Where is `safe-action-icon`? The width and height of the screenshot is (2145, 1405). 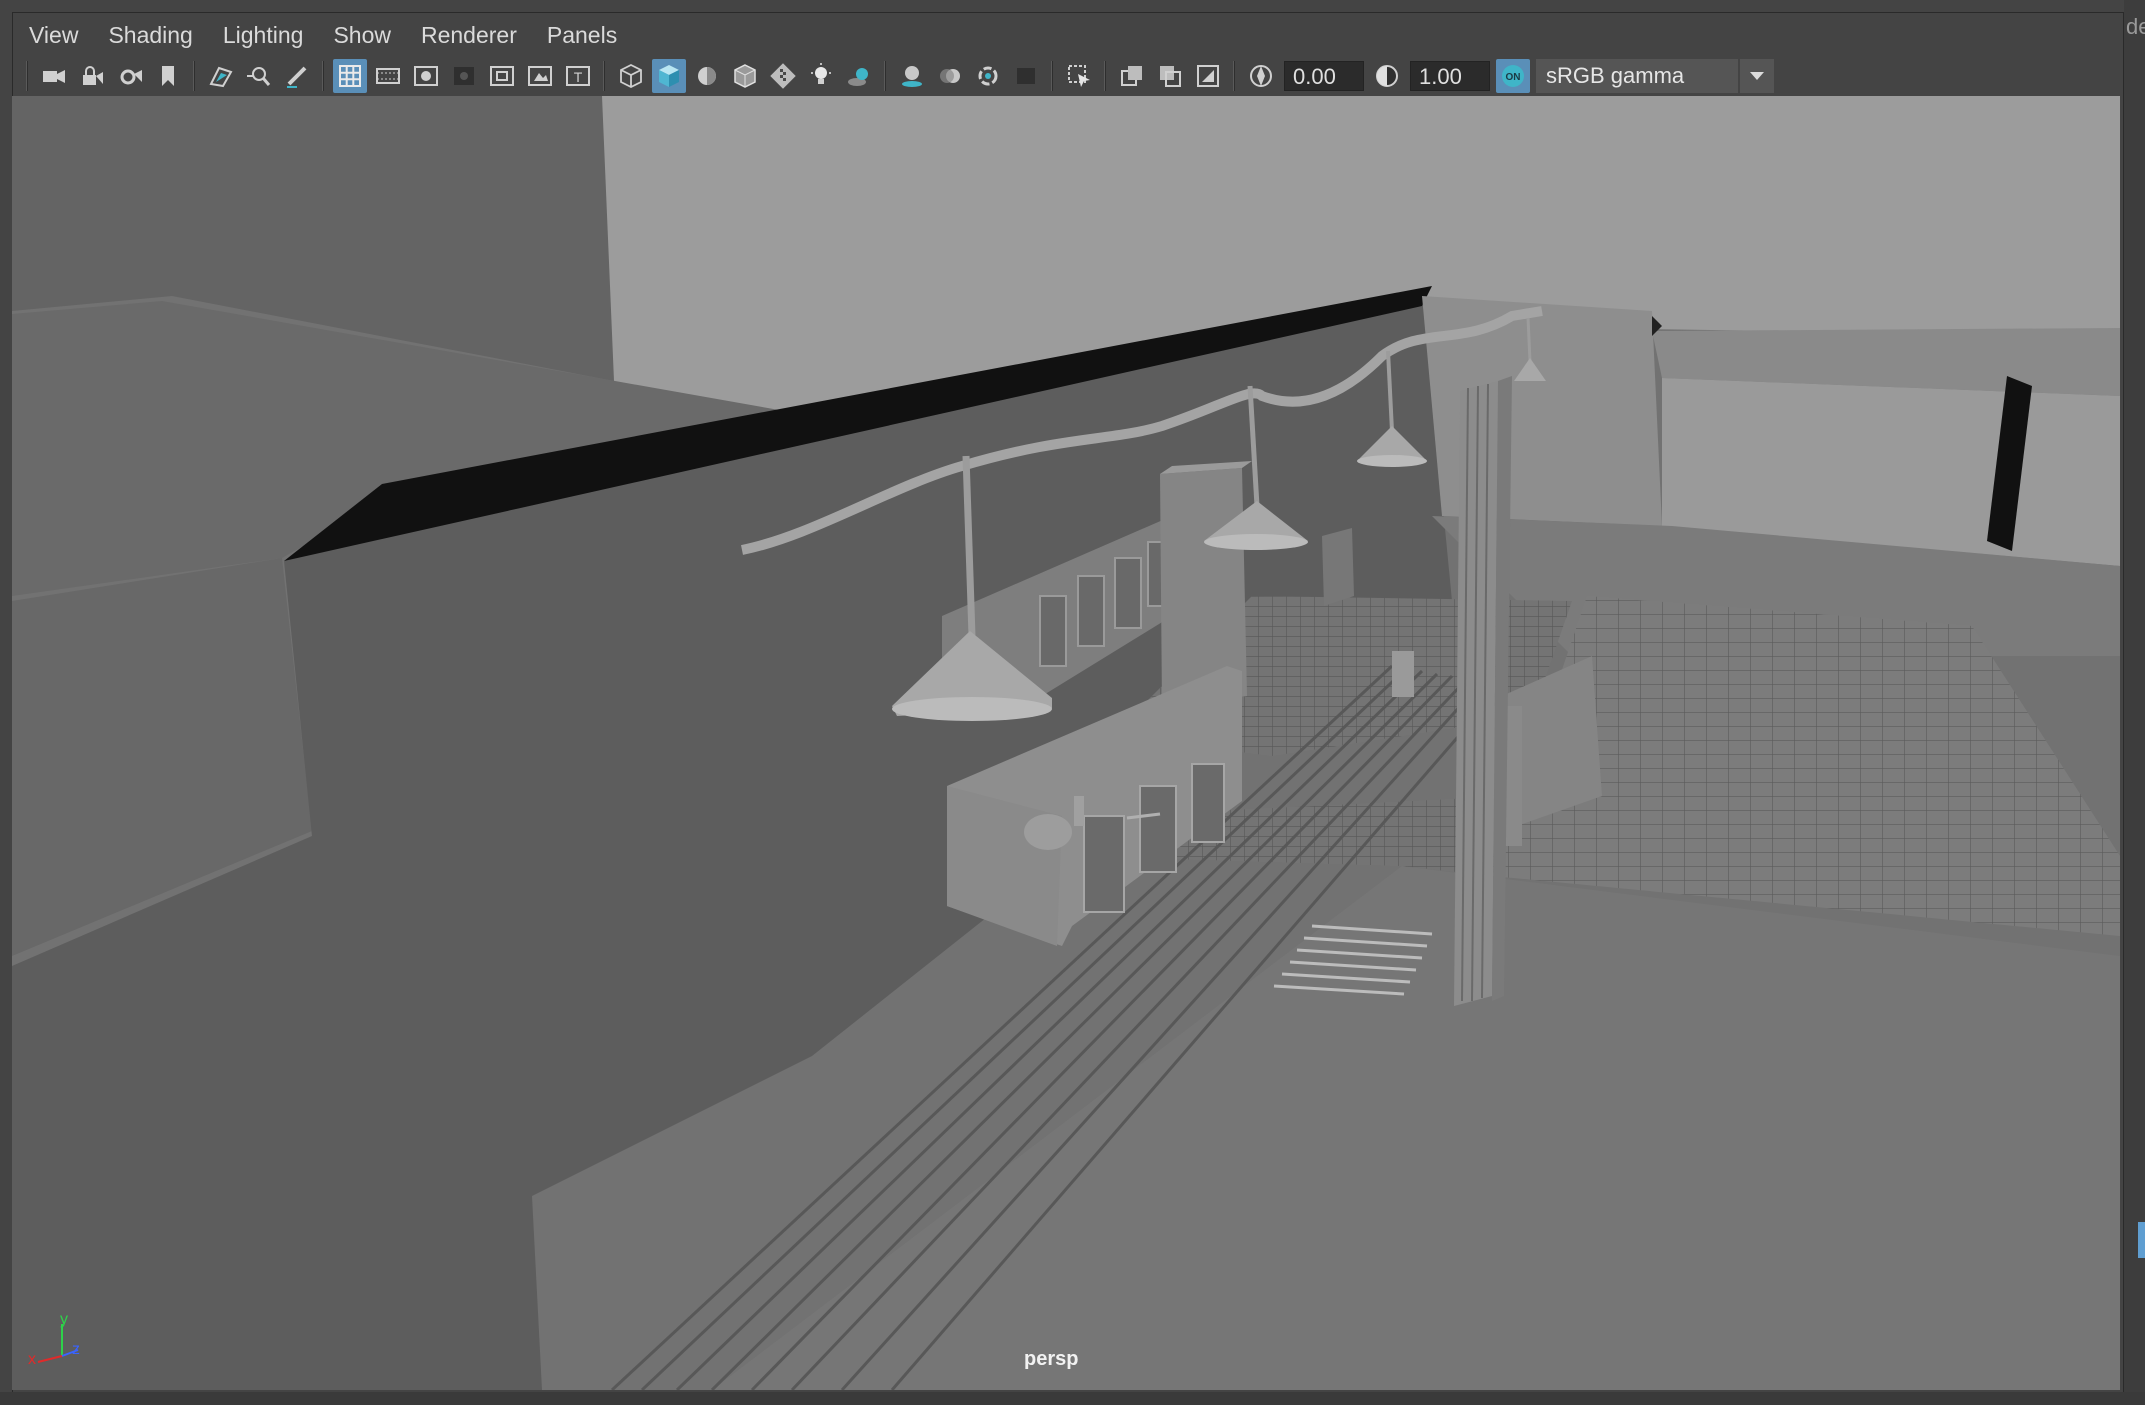 safe-action-icon is located at coordinates (540, 76).